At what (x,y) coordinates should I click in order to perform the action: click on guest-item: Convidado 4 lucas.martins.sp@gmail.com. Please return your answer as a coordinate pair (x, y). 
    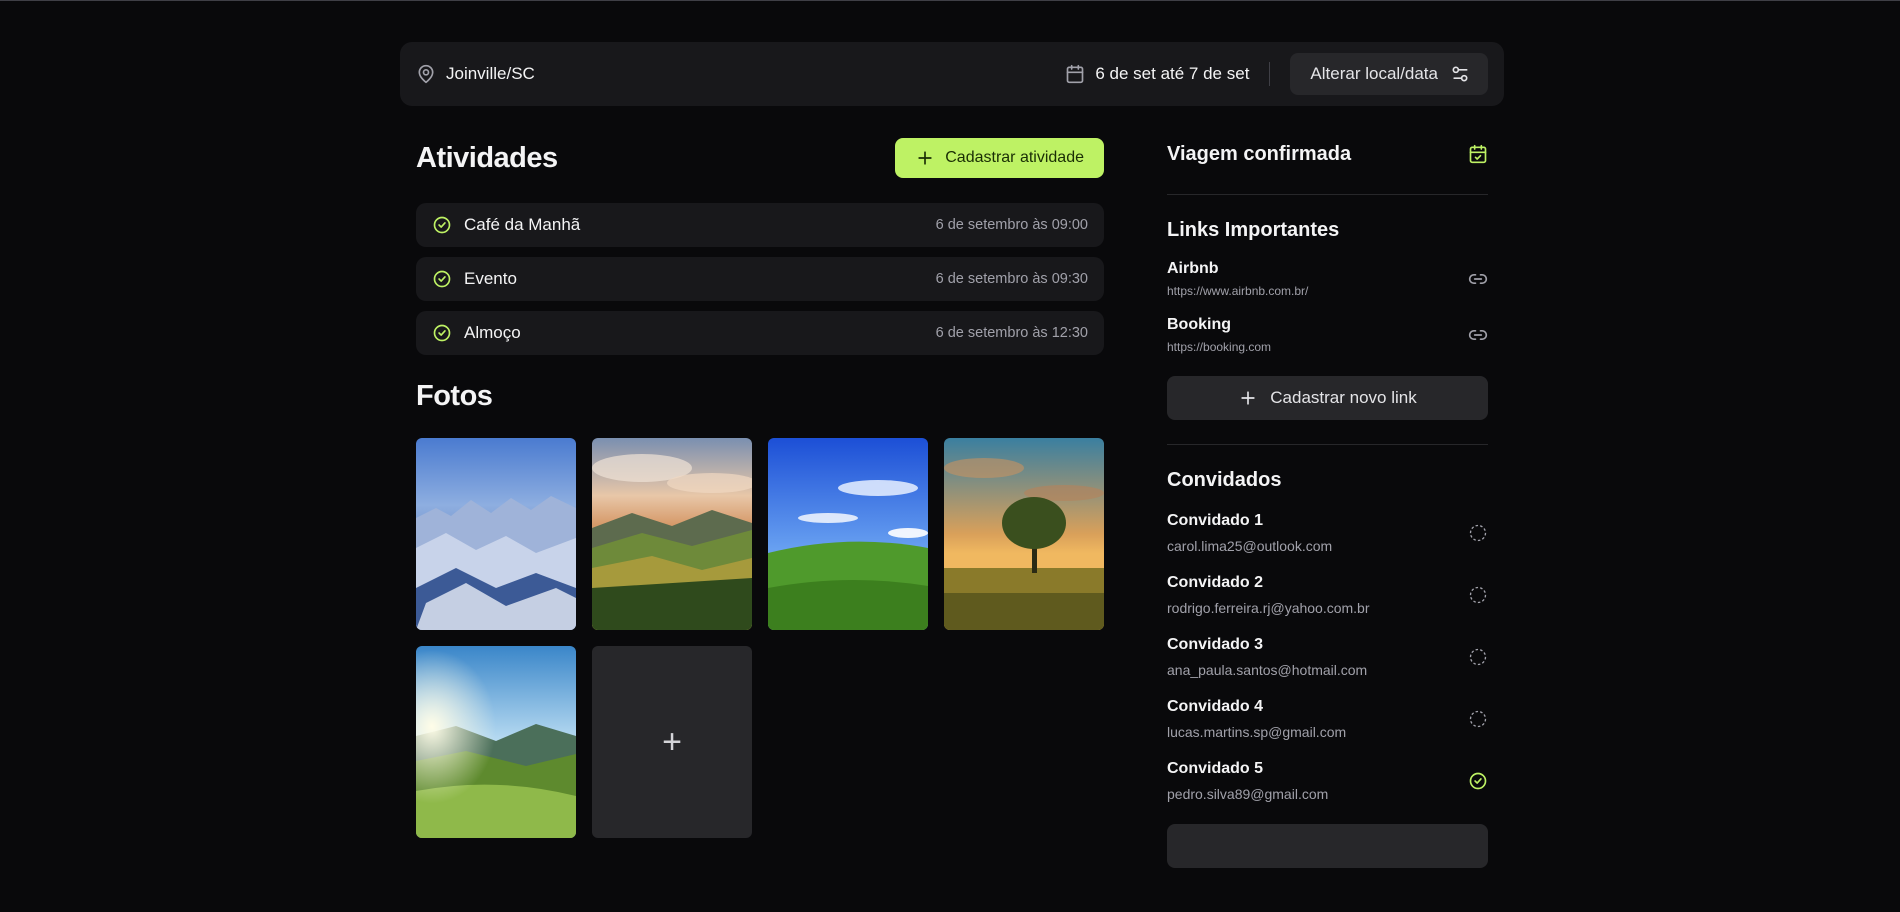
    Looking at the image, I should click on (1327, 719).